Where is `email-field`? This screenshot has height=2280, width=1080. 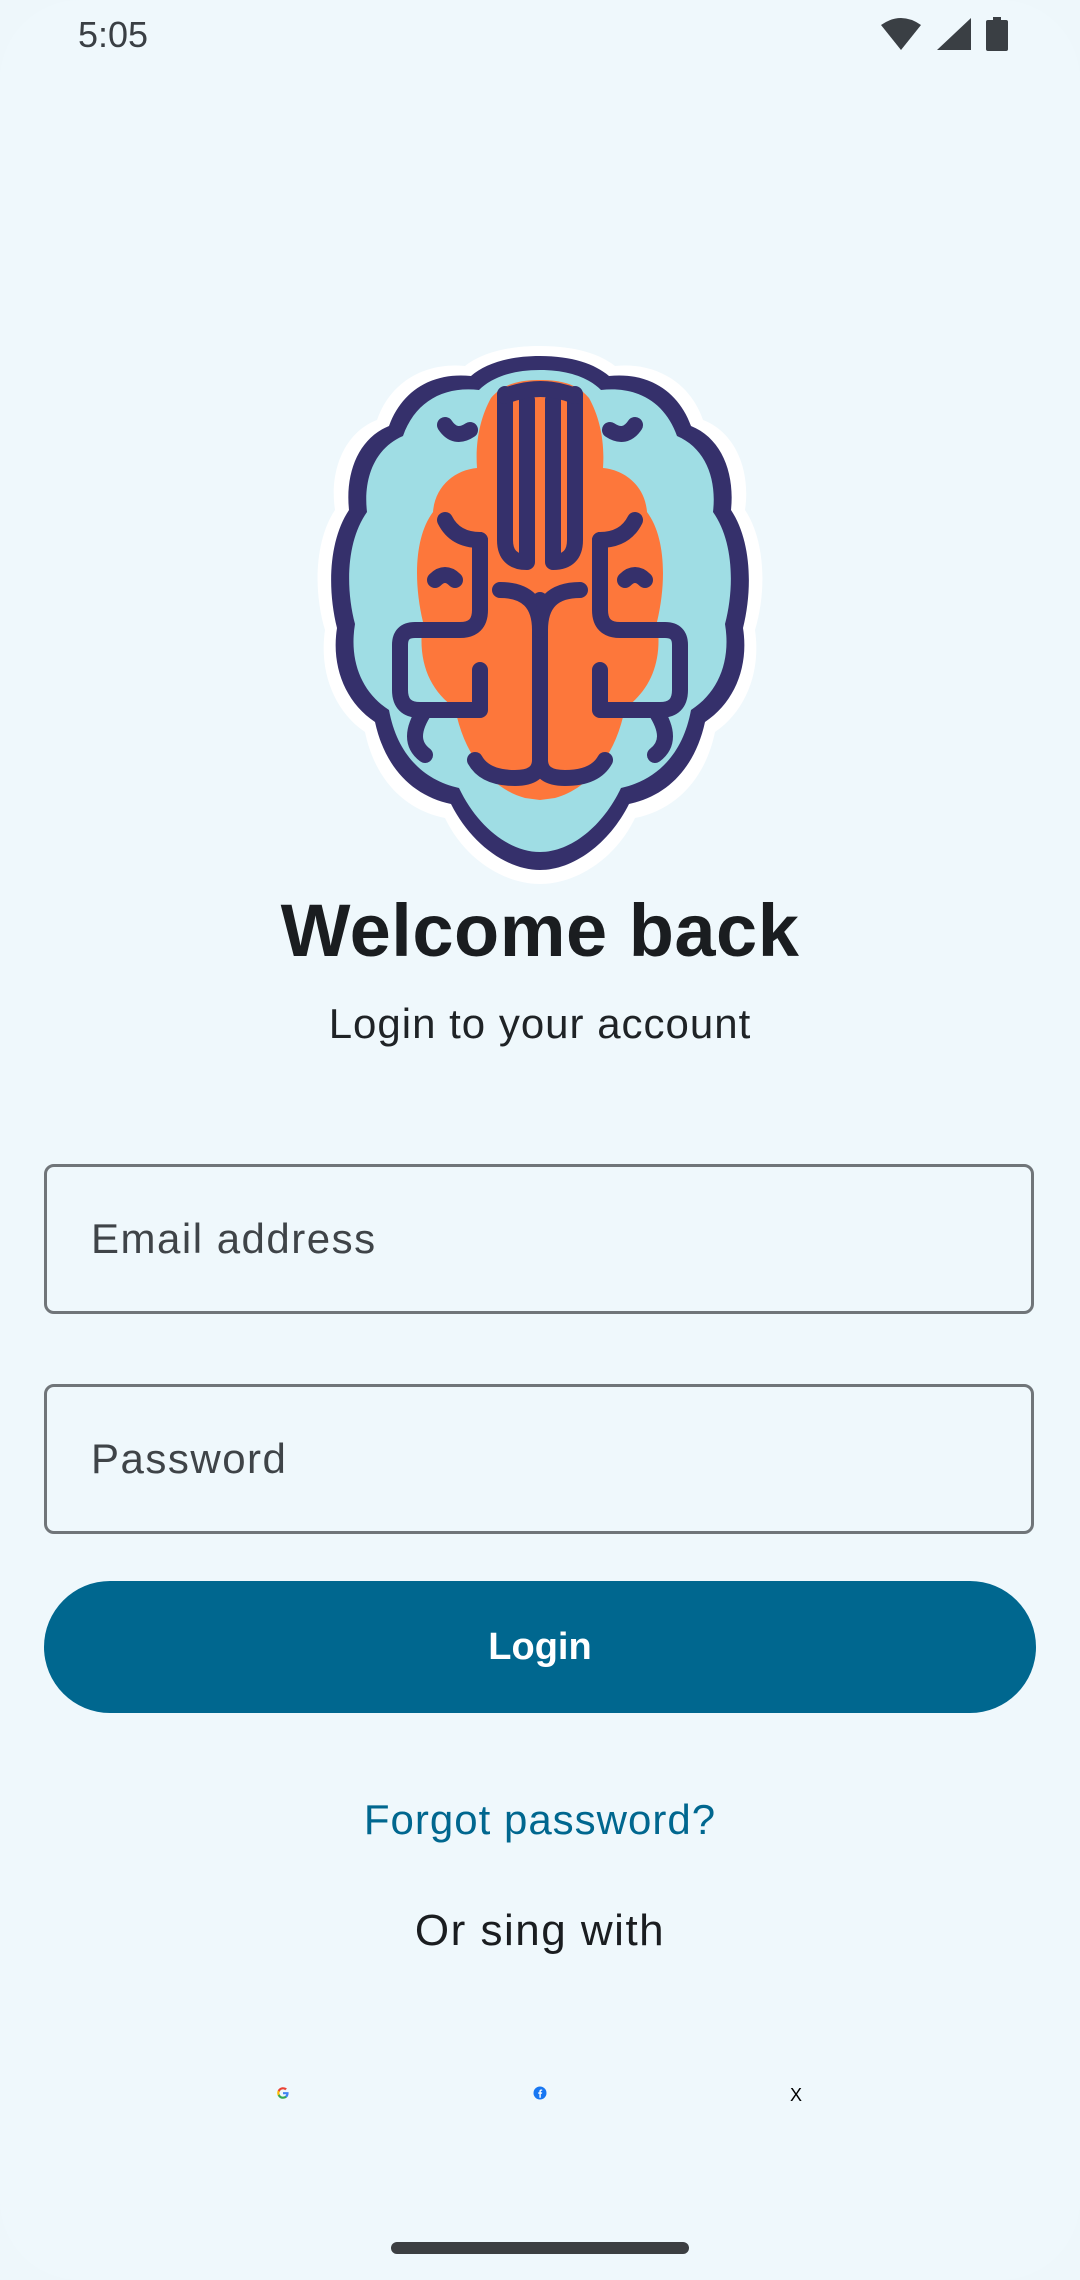 email-field is located at coordinates (539, 1239).